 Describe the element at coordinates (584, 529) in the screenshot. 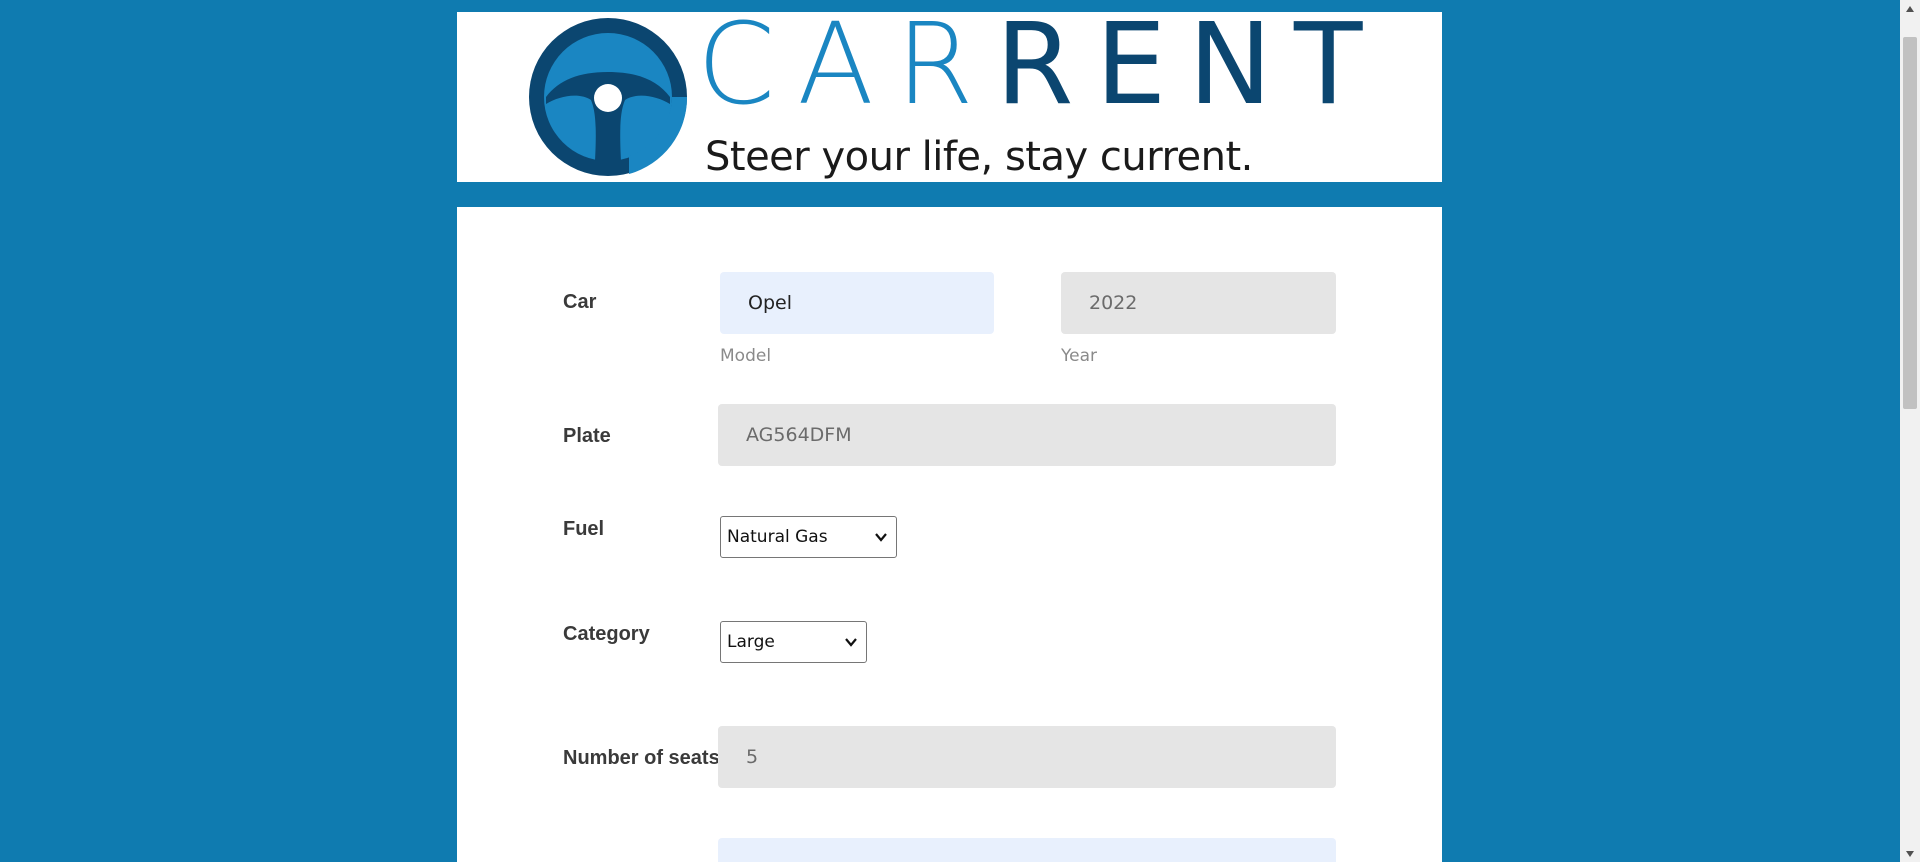

I see `fuel-label: Fuel` at that location.